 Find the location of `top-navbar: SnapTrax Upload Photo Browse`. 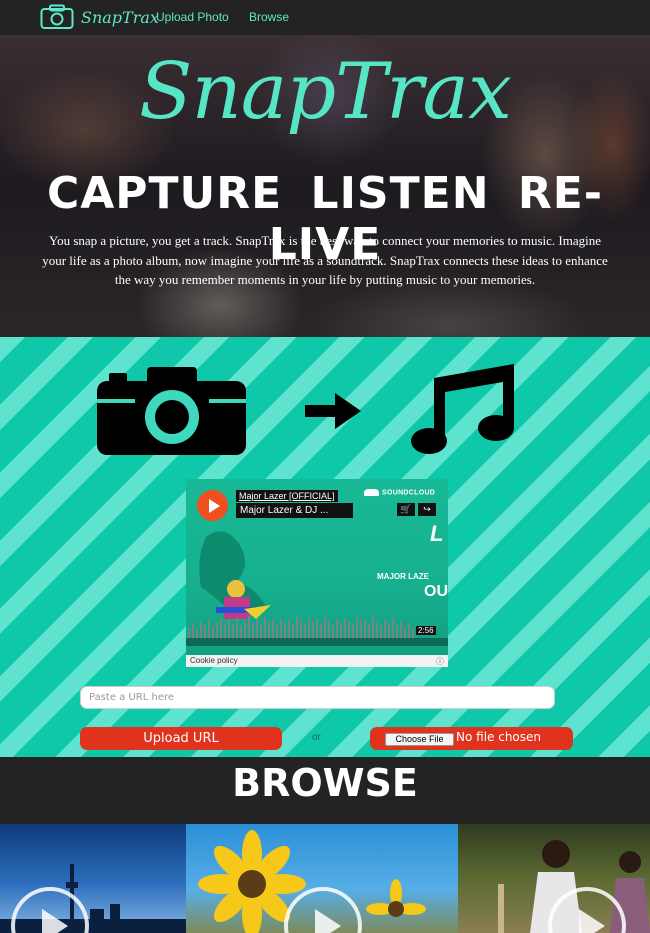

top-navbar: SnapTrax Upload Photo Browse is located at coordinates (325, 17).